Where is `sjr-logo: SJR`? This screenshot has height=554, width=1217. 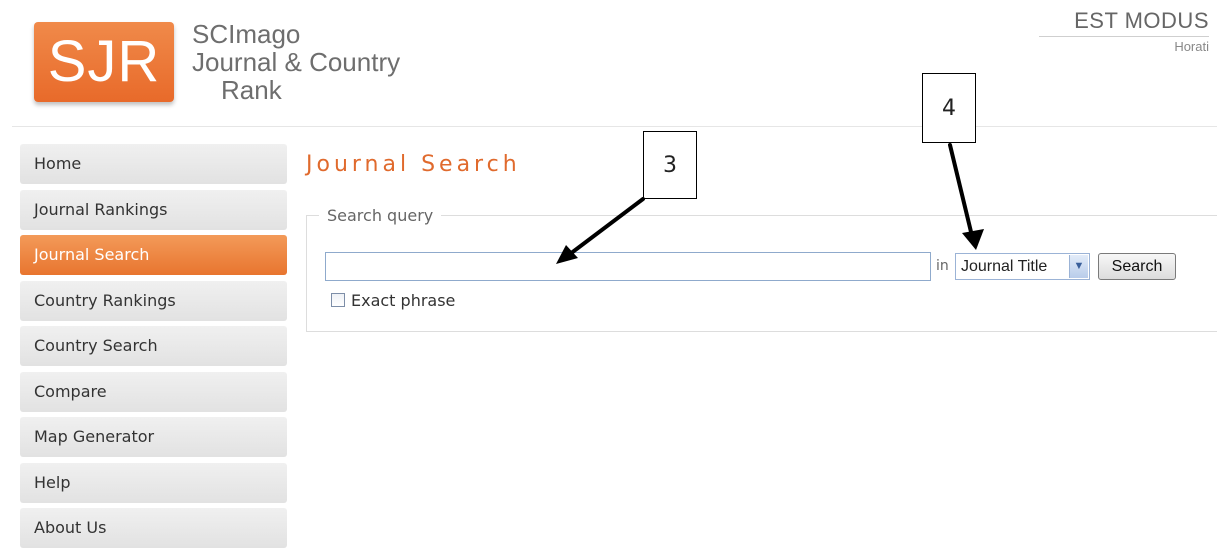
sjr-logo: SJR is located at coordinates (104, 62).